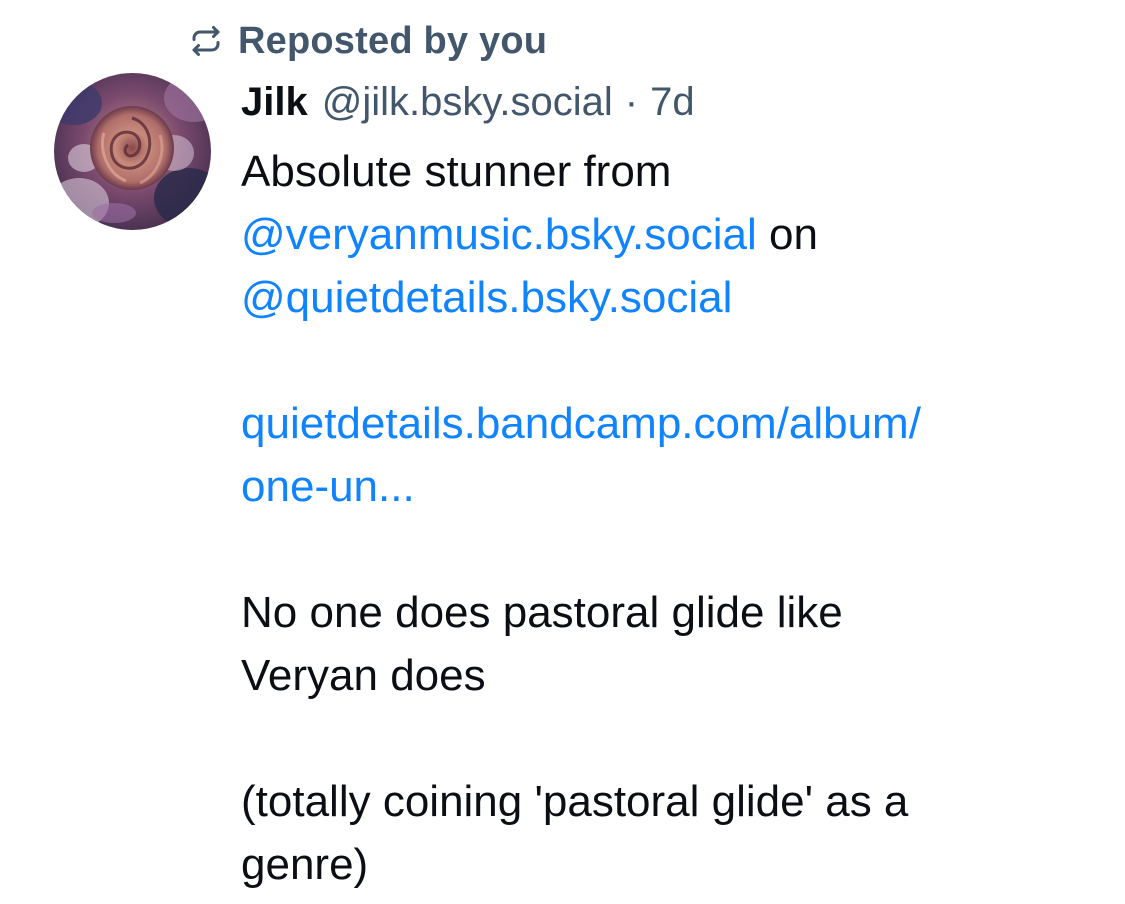  I want to click on post-line: quietdetails.bandcamp.com/album/, so click(671, 423).